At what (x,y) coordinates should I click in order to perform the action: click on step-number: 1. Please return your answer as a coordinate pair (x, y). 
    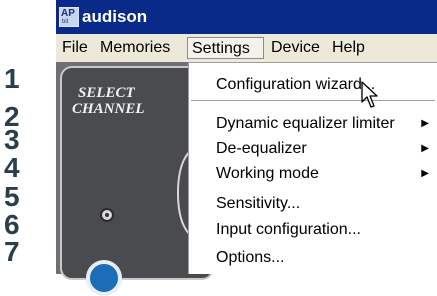
    Looking at the image, I should click on (12, 78).